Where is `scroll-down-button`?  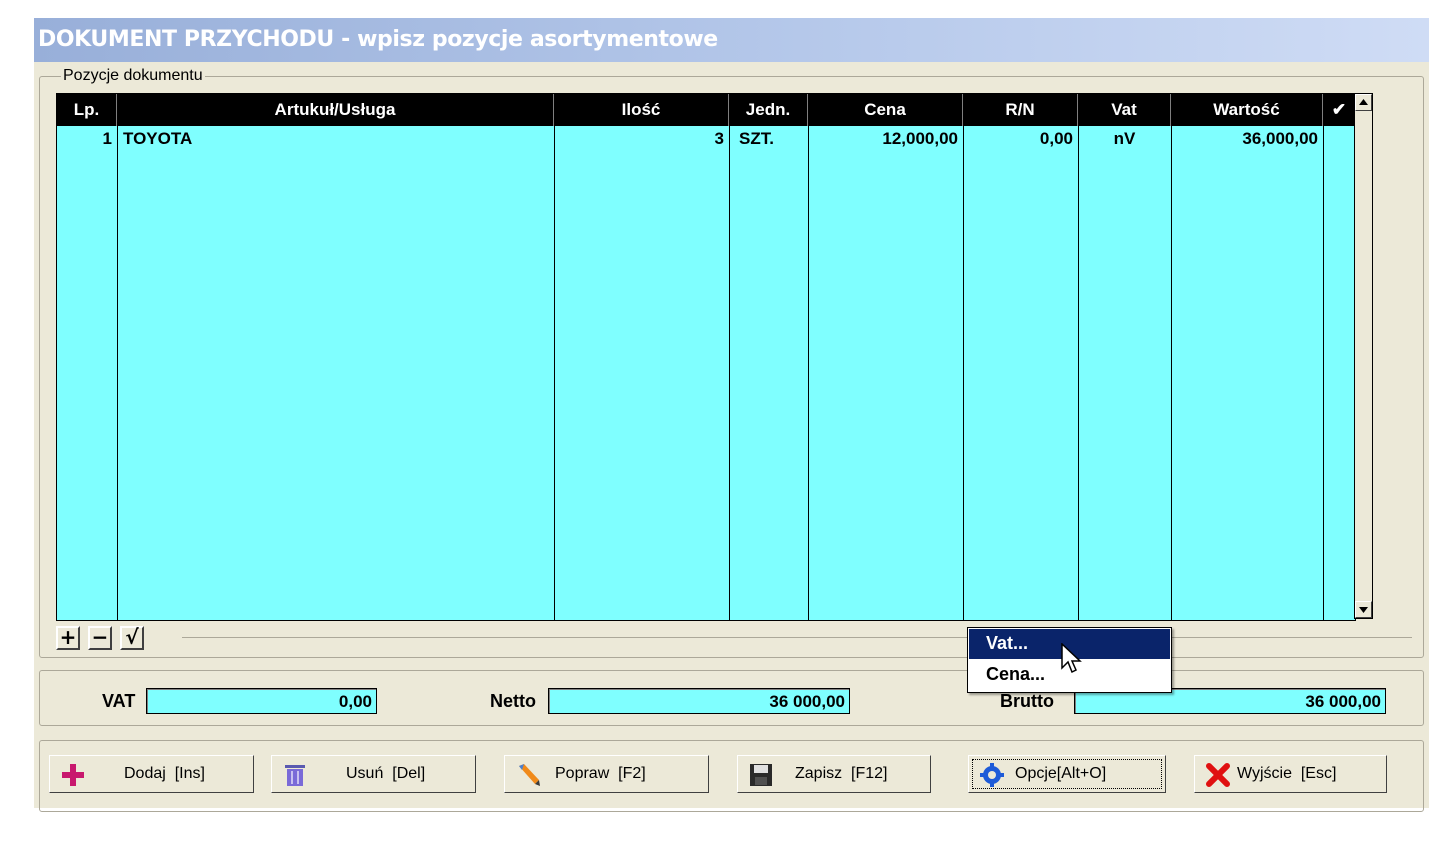 scroll-down-button is located at coordinates (1363, 609).